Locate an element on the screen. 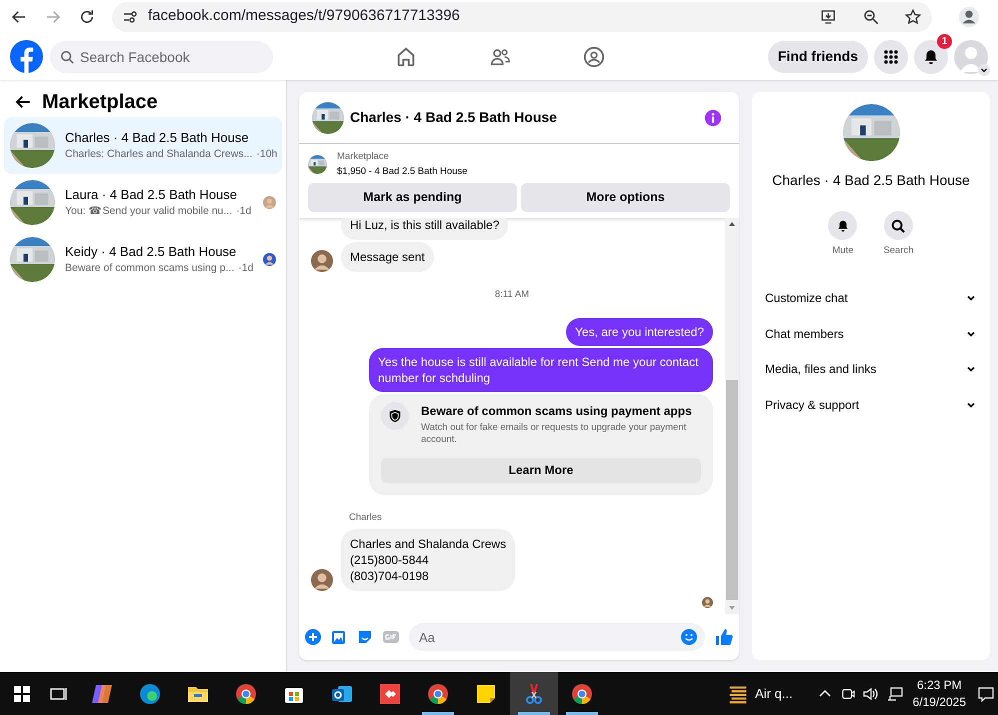  facebook-logo is located at coordinates (26, 56).